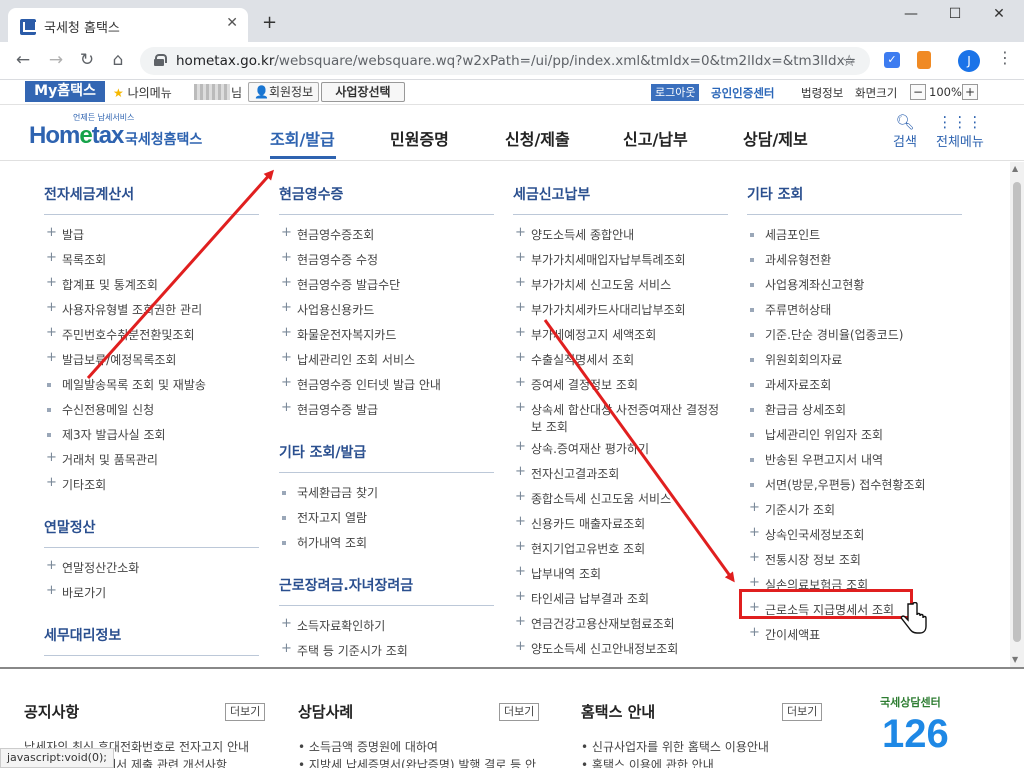  I want to click on arrow-to-inquiry-menu, so click(180, 274).